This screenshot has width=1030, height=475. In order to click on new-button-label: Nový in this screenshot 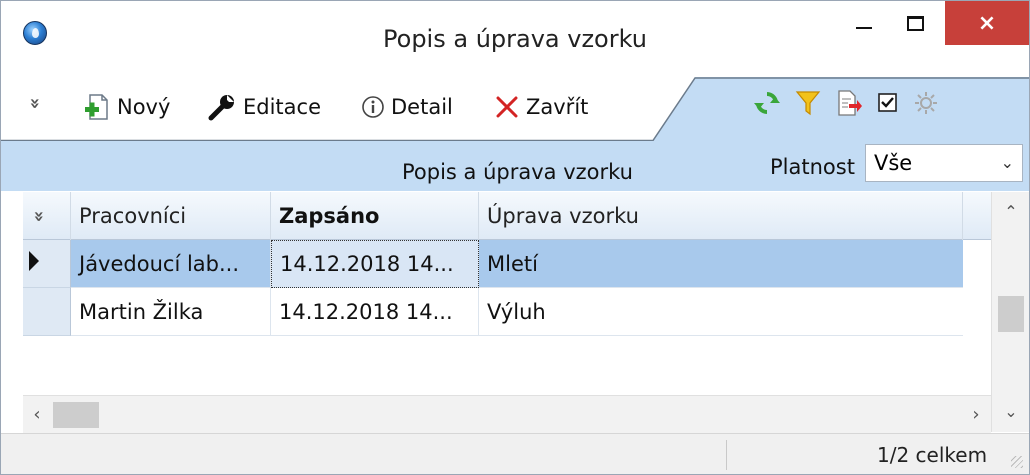, I will do `click(144, 107)`.